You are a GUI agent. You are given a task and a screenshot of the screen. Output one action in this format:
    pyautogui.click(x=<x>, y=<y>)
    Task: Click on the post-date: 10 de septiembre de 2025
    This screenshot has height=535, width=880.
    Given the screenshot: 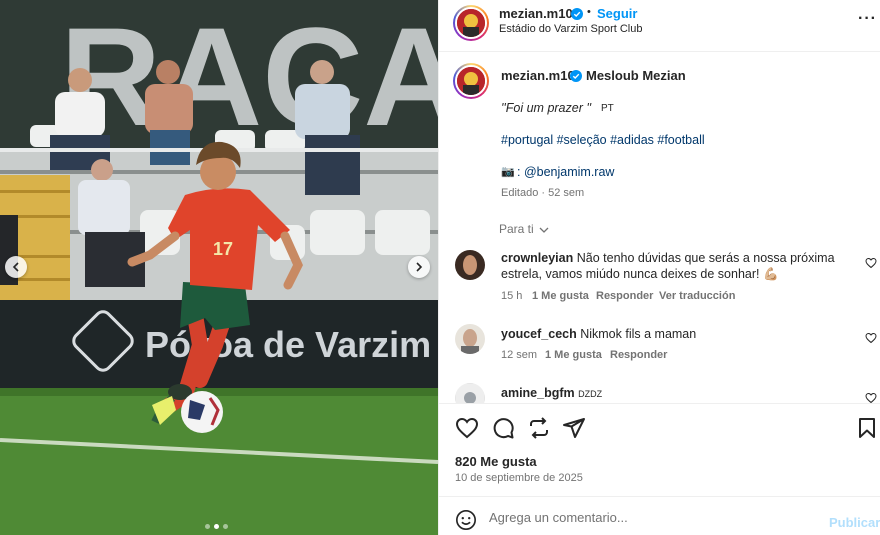 What is the action you would take?
    pyautogui.click(x=519, y=478)
    